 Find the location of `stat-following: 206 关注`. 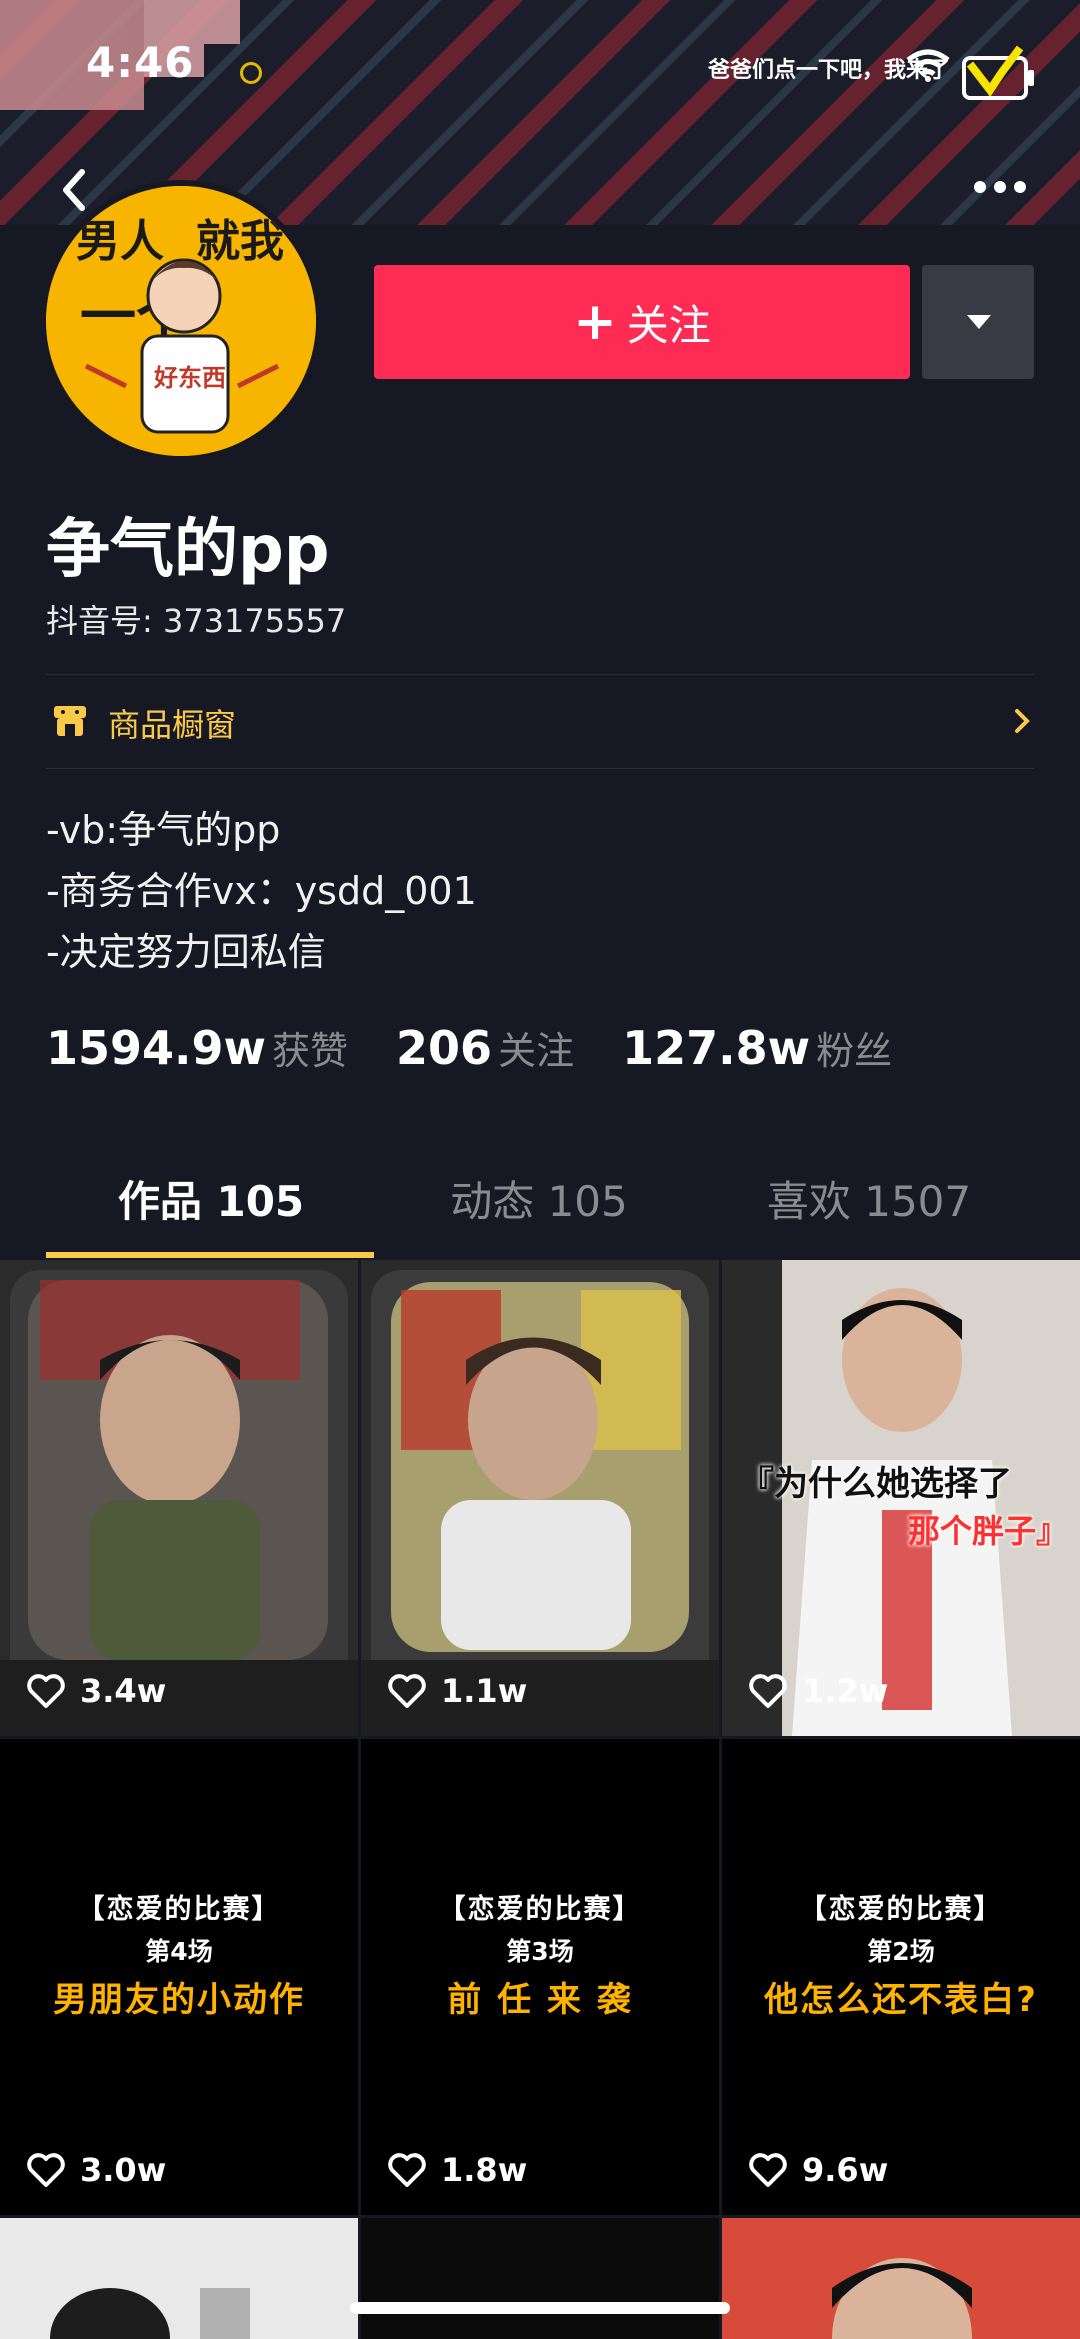

stat-following: 206 关注 is located at coordinates (485, 1047).